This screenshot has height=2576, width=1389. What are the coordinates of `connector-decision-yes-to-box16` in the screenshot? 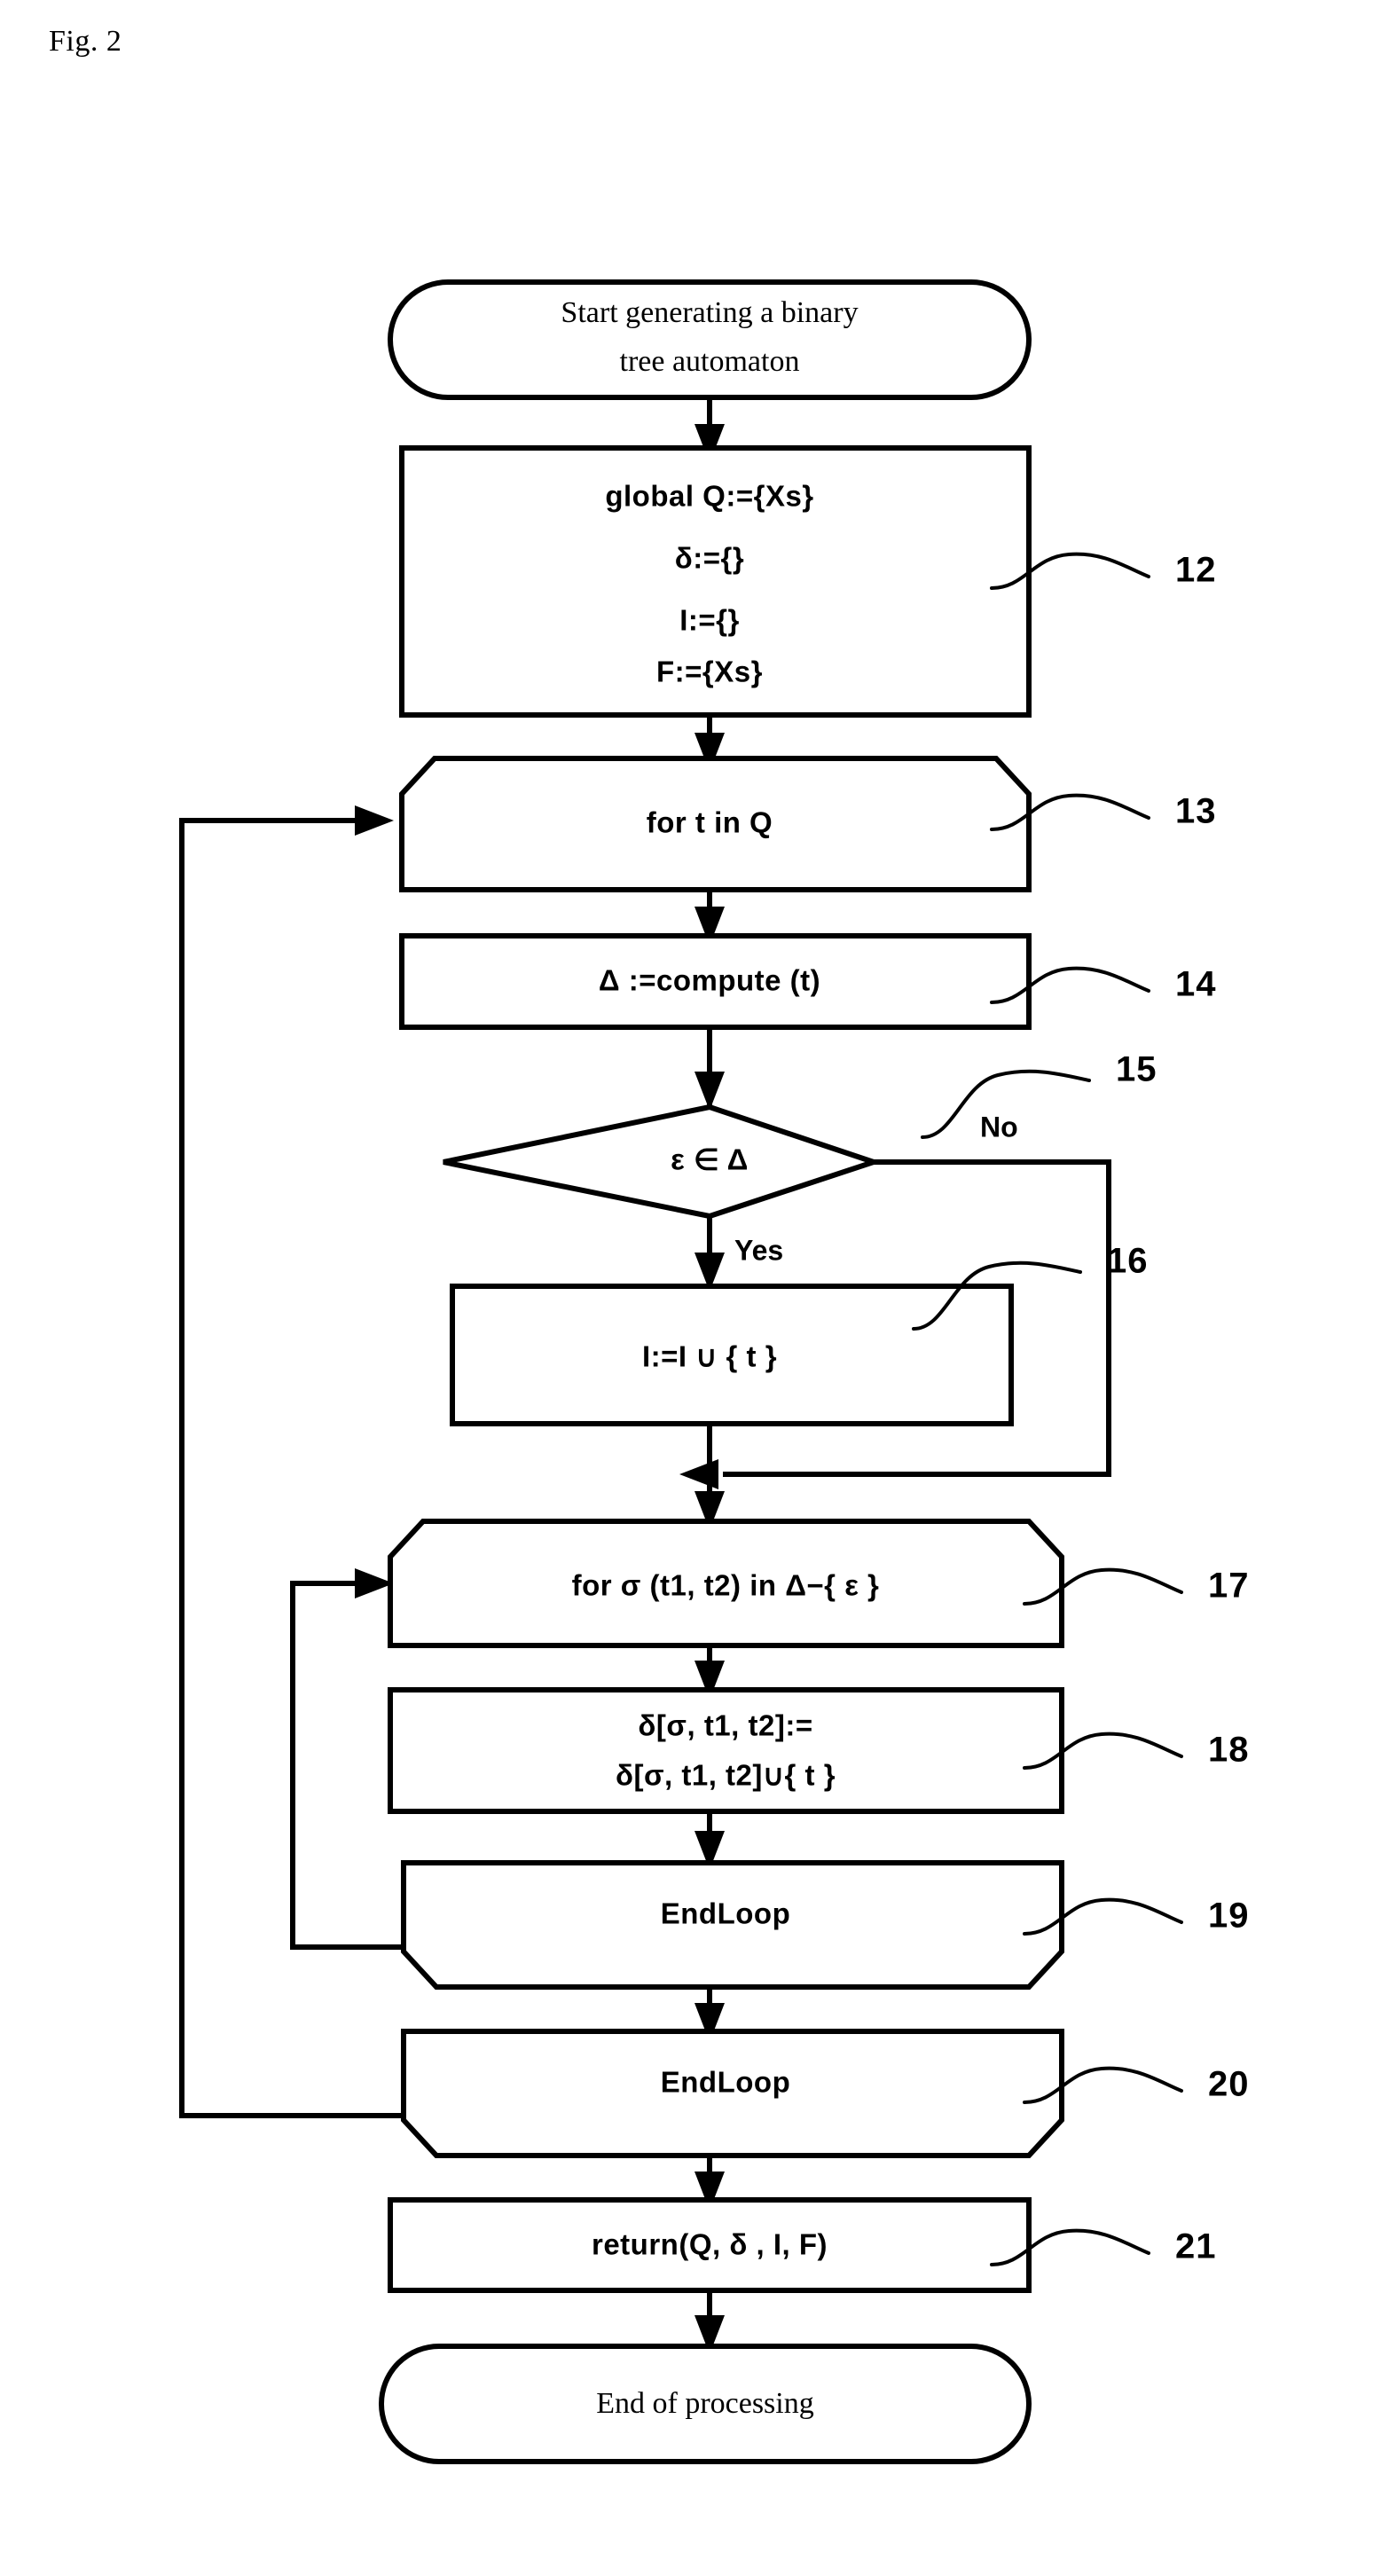 It's located at (709, 1254).